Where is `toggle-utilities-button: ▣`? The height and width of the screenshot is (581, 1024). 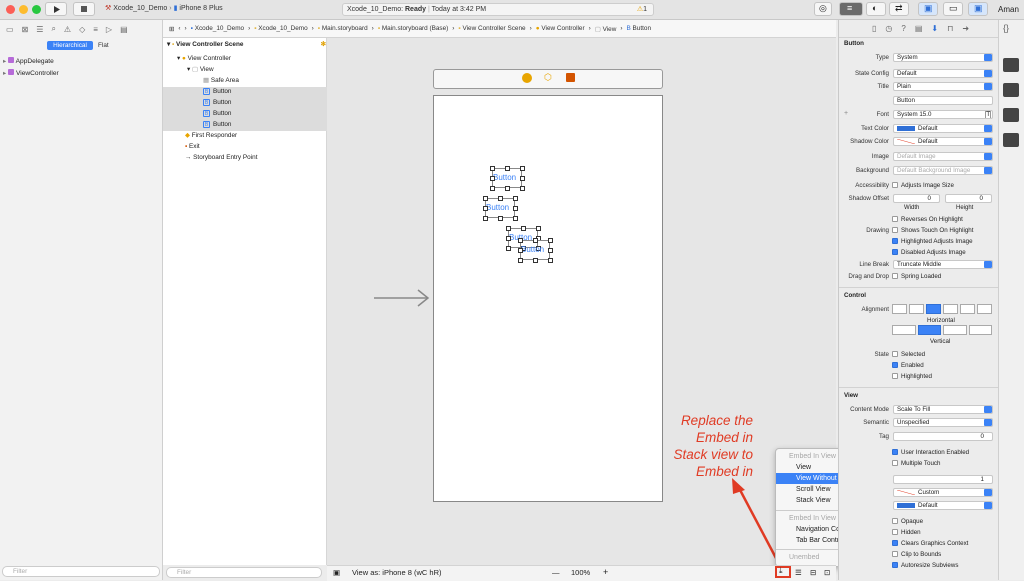 toggle-utilities-button: ▣ is located at coordinates (978, 9).